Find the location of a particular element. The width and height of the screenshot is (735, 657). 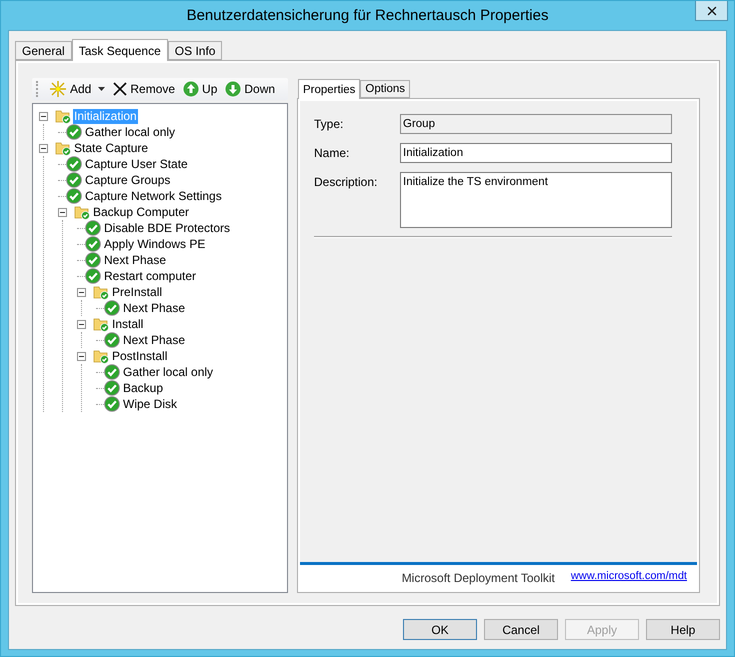

caret-icon is located at coordinates (102, 89).